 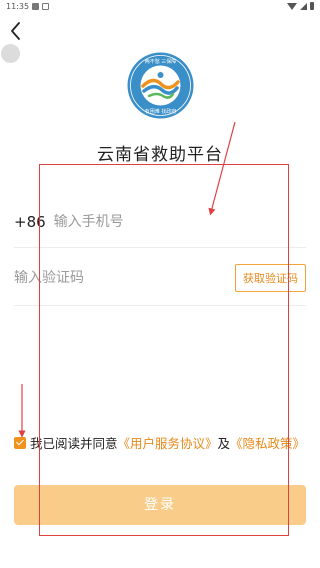 I want to click on back-button, so click(x=17, y=31).